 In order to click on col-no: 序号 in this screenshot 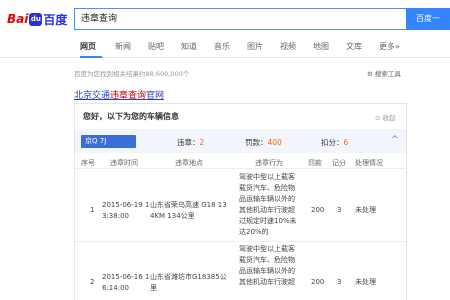, I will do `click(88, 163)`.